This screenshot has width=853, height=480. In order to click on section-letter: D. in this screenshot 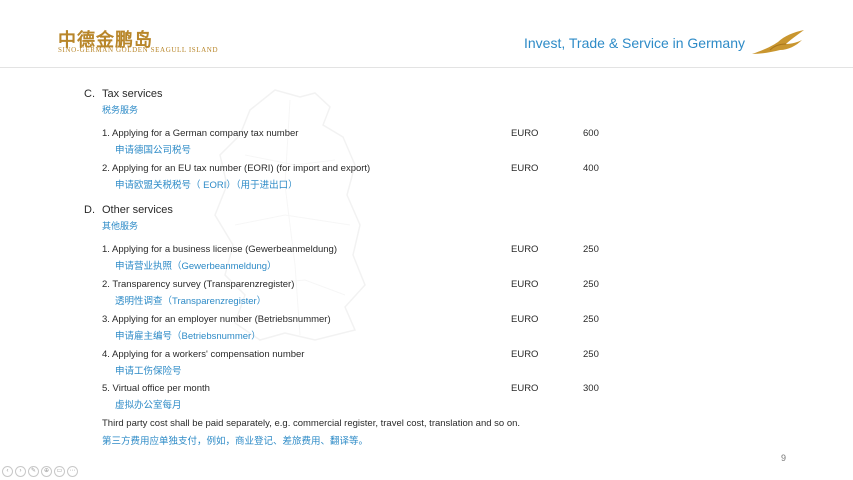, I will do `click(89, 210)`.